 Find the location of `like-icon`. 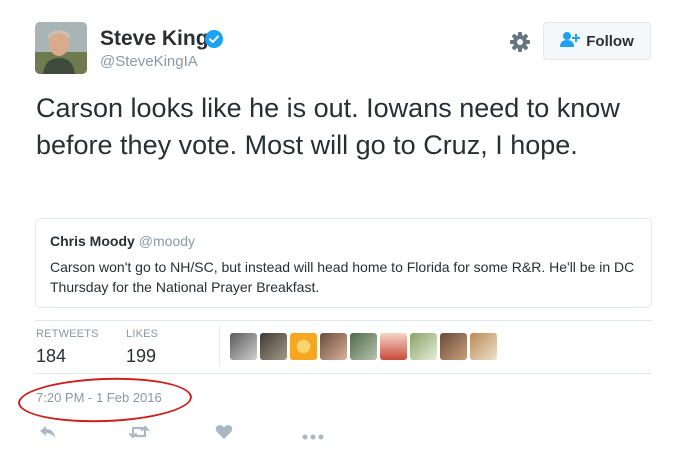

like-icon is located at coordinates (224, 434).